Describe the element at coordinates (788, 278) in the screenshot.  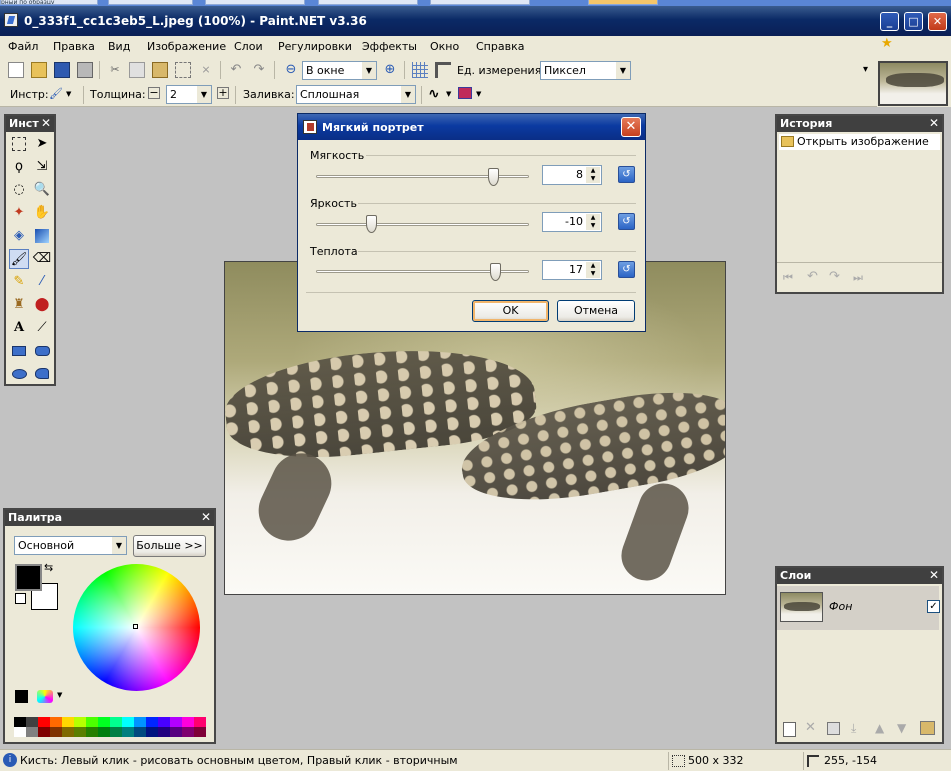
I see `rewind-icon: ⏮` at that location.